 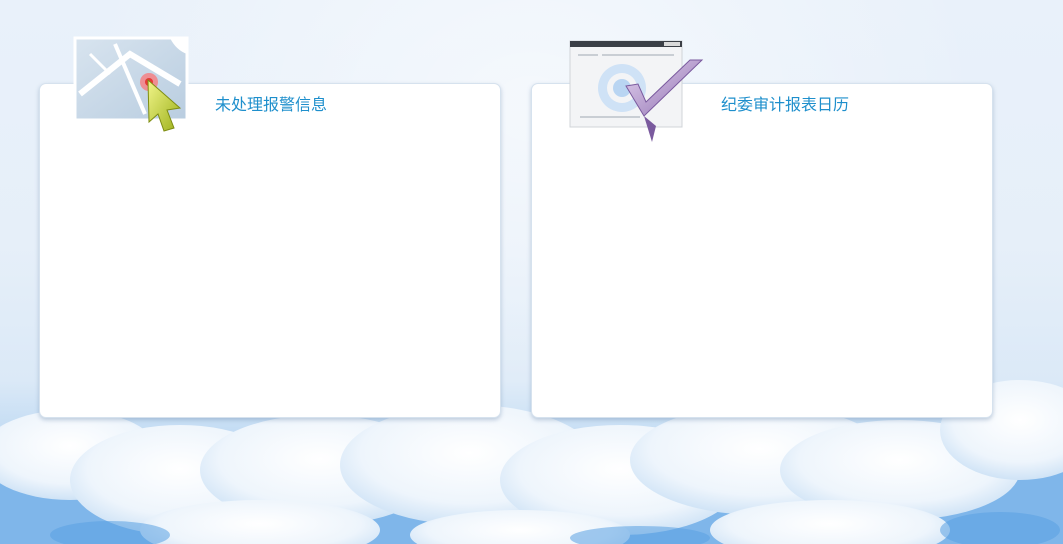 What do you see at coordinates (636, 91) in the screenshot?
I see `checkmark-report-icon` at bounding box center [636, 91].